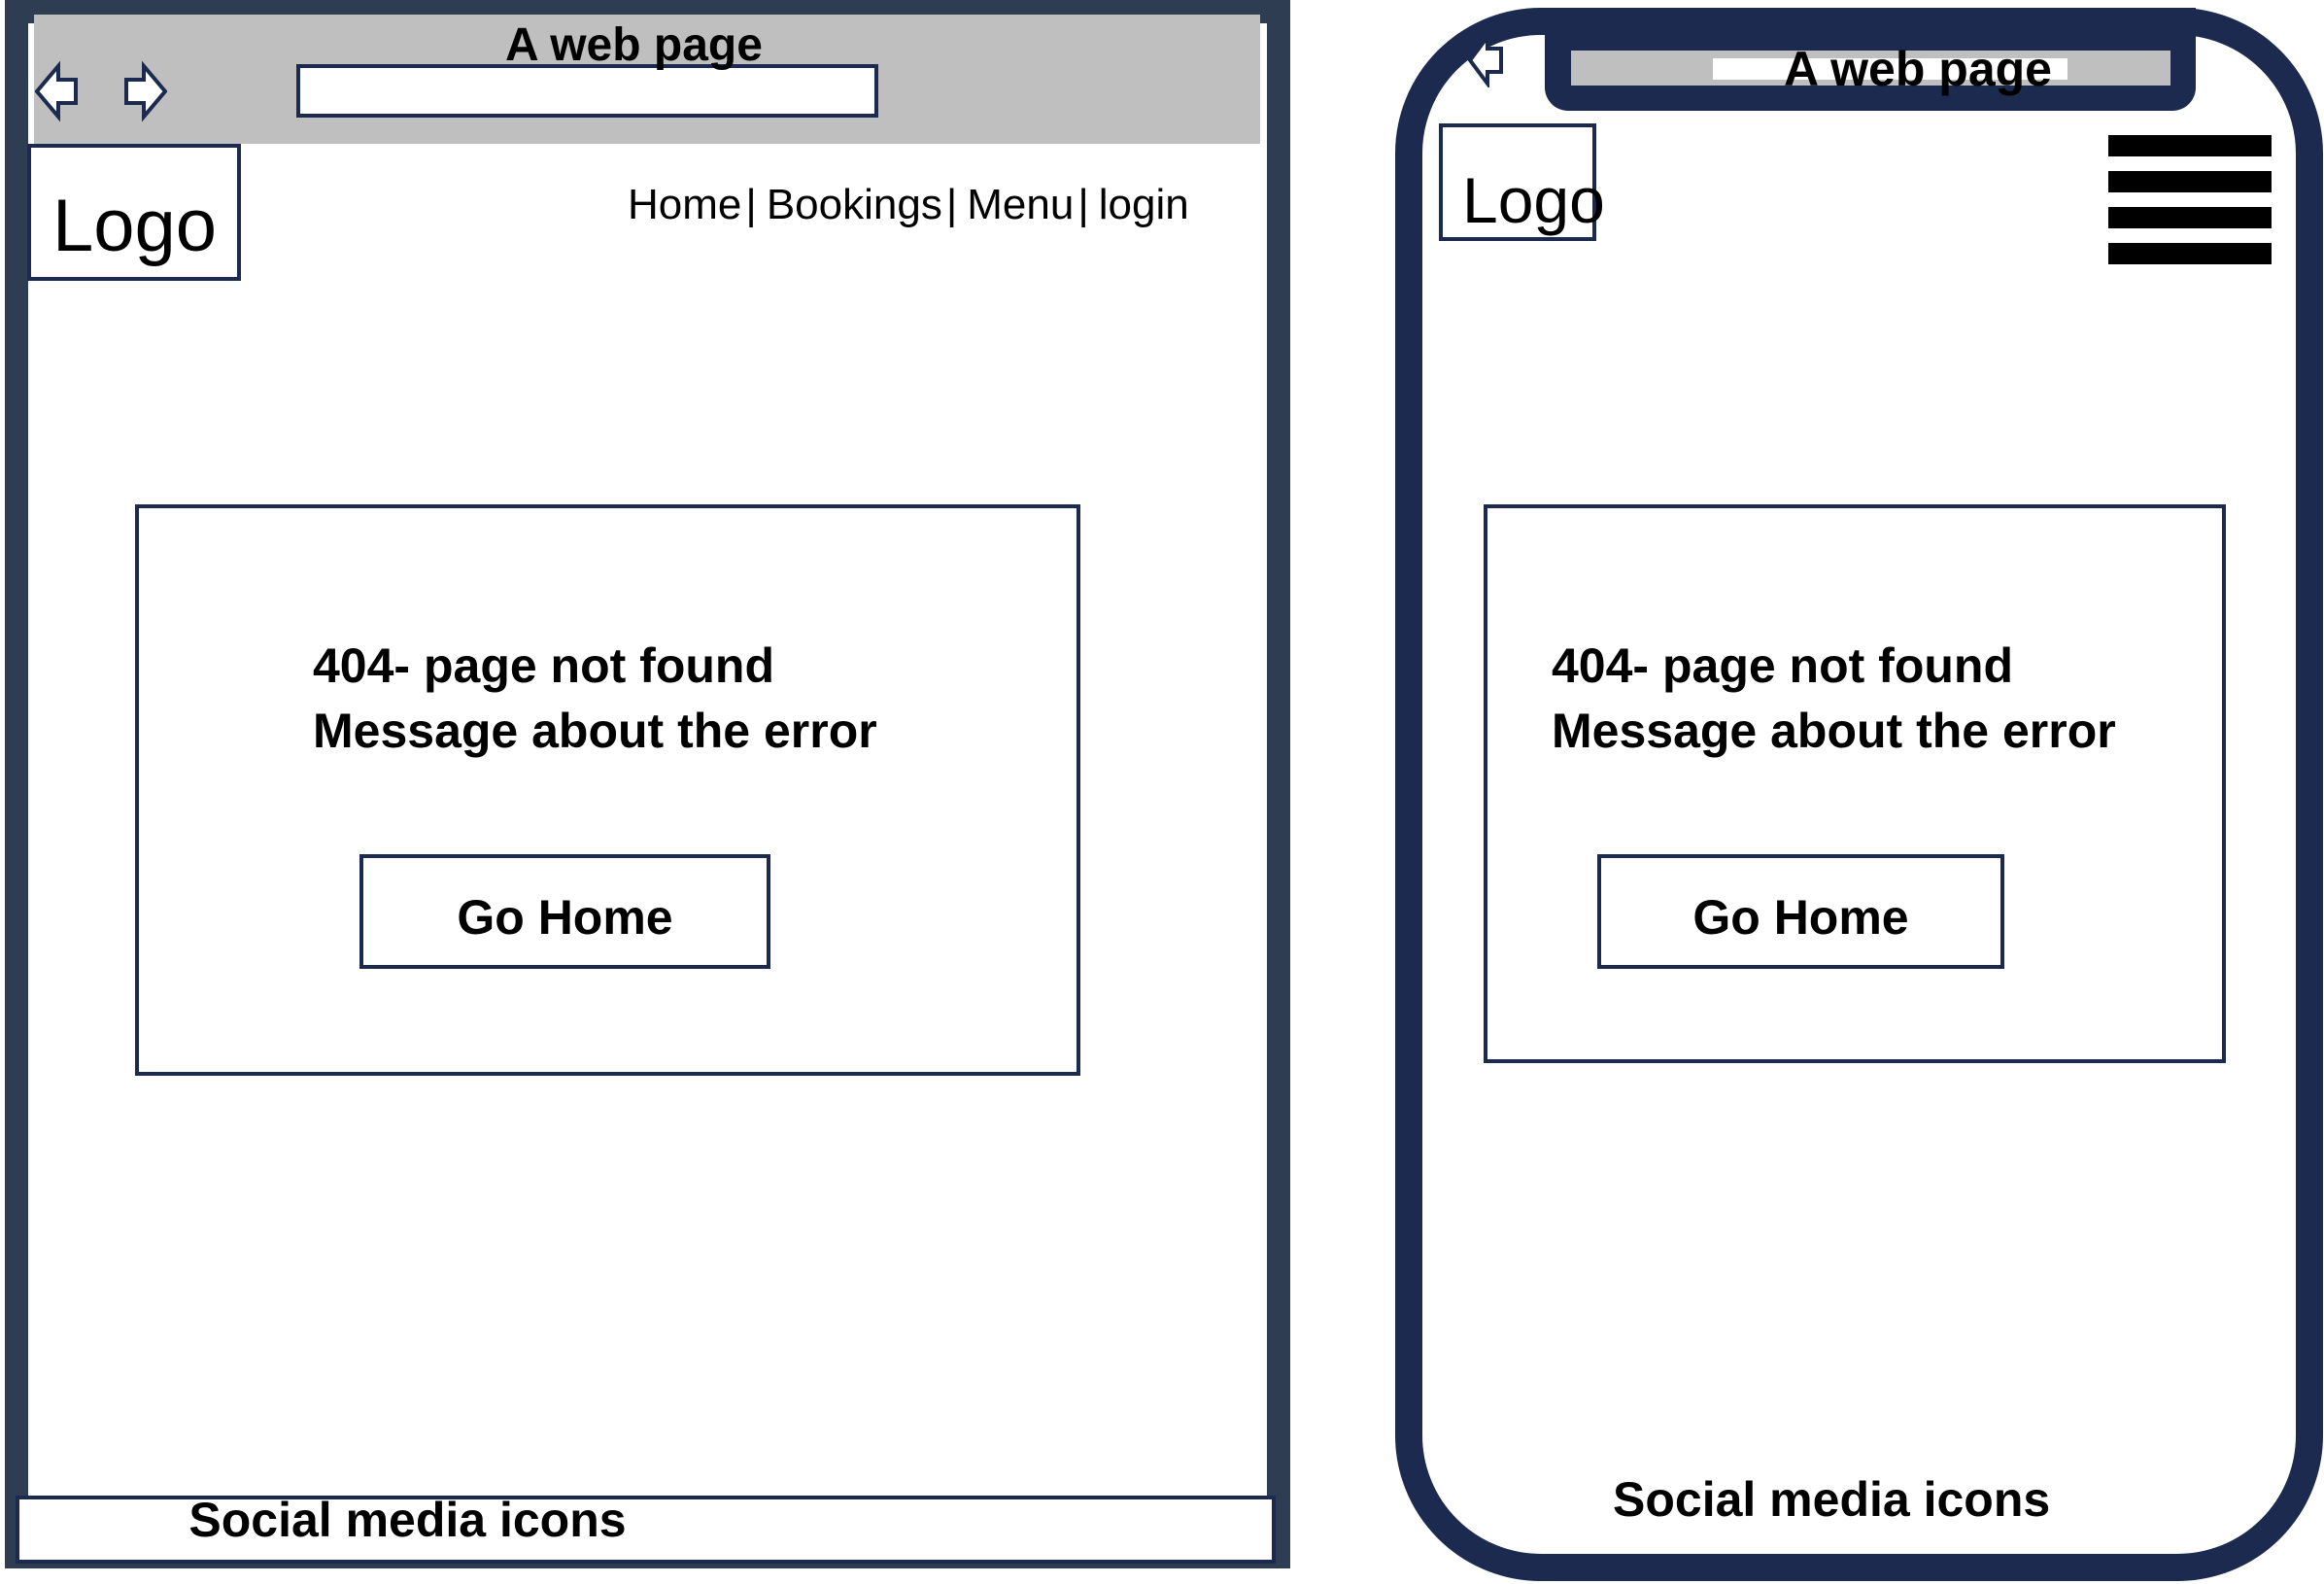 The width and height of the screenshot is (2324, 1584). Describe the element at coordinates (565, 911) in the screenshot. I see `desktop-go-home-button: Go Home` at that location.